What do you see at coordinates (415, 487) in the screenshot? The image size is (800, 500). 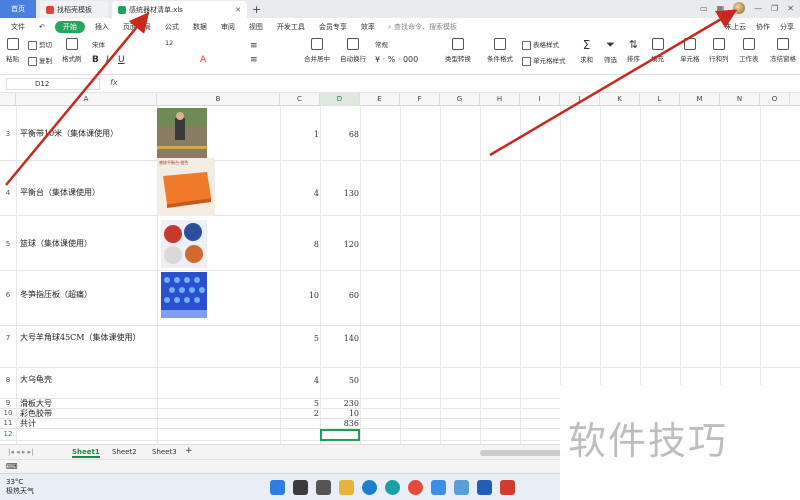 I see `chrome-icon` at bounding box center [415, 487].